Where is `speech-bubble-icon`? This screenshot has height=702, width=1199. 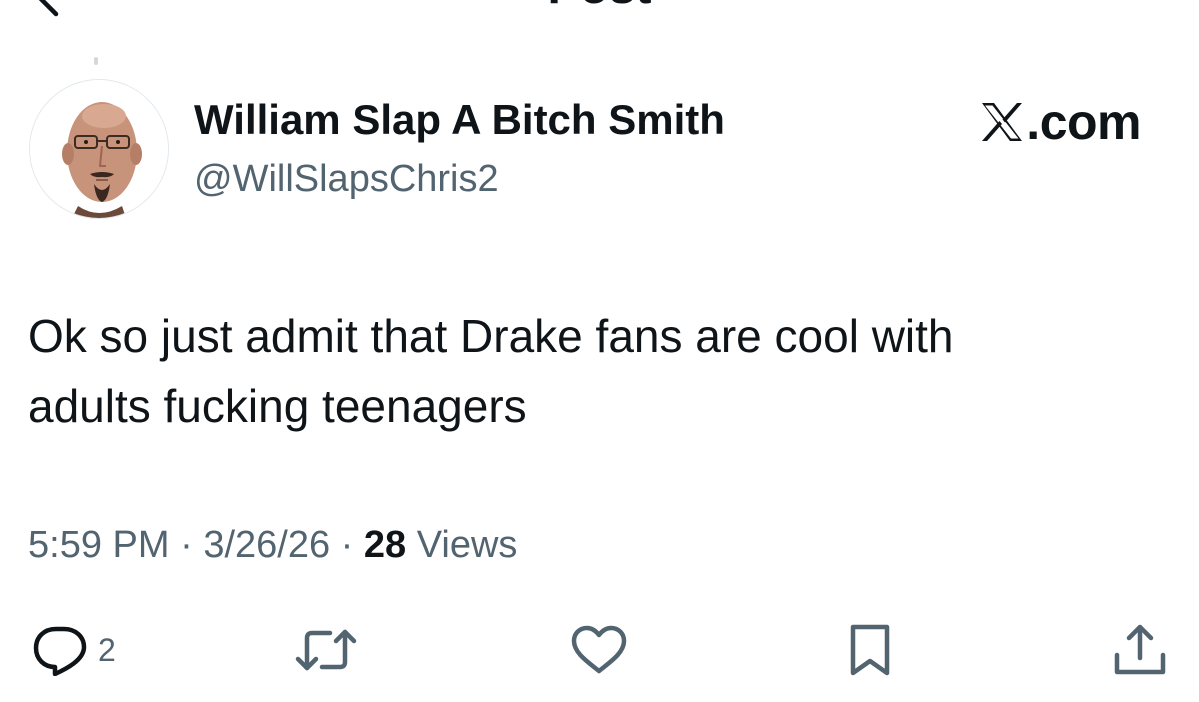
speech-bubble-icon is located at coordinates (60, 651).